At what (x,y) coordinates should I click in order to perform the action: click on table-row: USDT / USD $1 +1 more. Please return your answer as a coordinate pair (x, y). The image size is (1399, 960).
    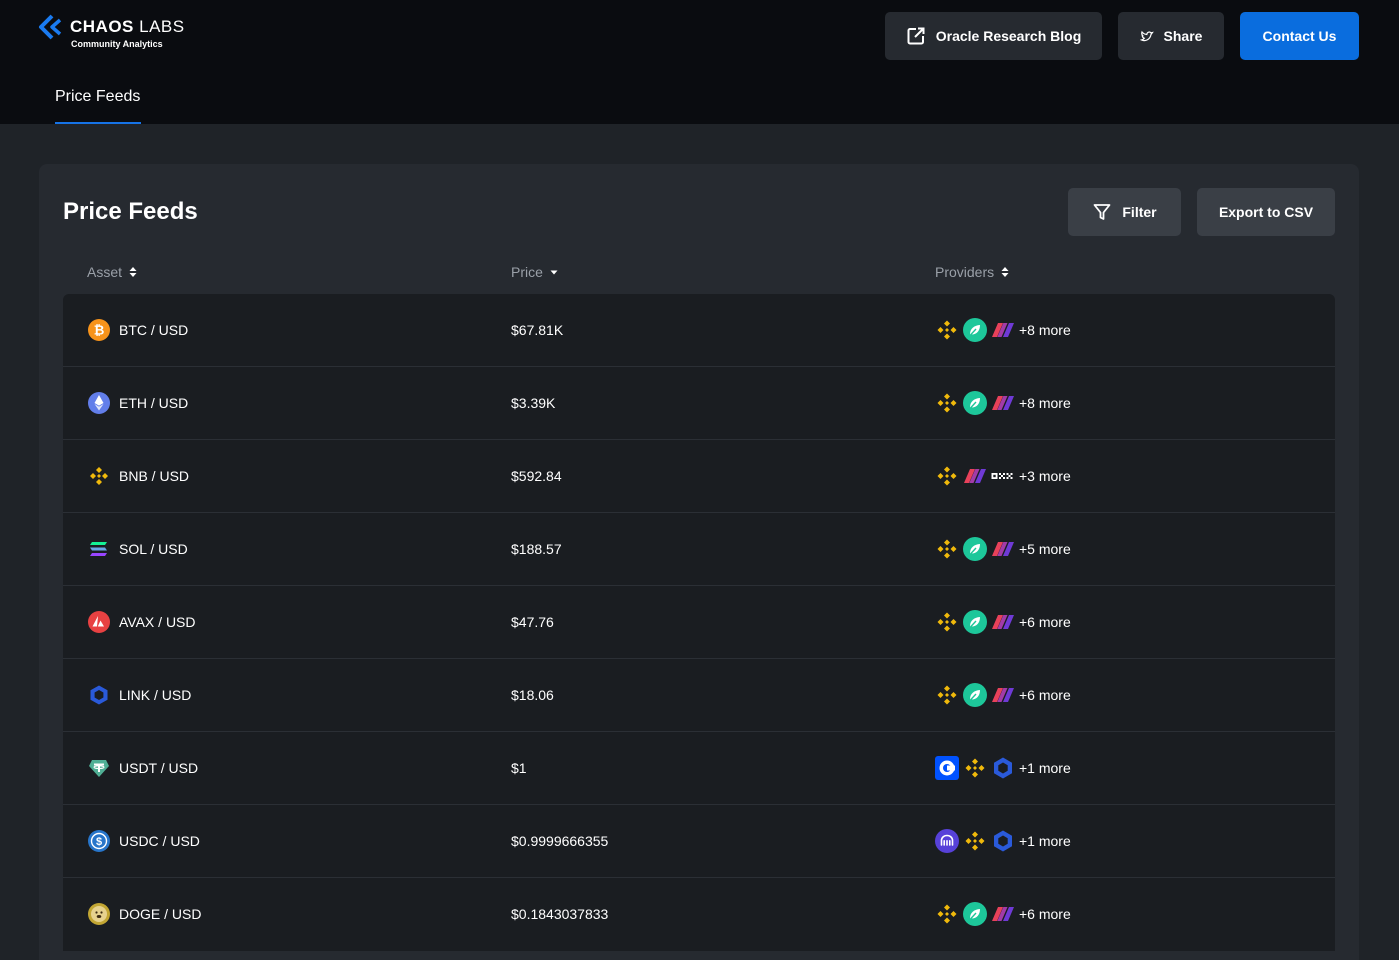
    Looking at the image, I should click on (699, 768).